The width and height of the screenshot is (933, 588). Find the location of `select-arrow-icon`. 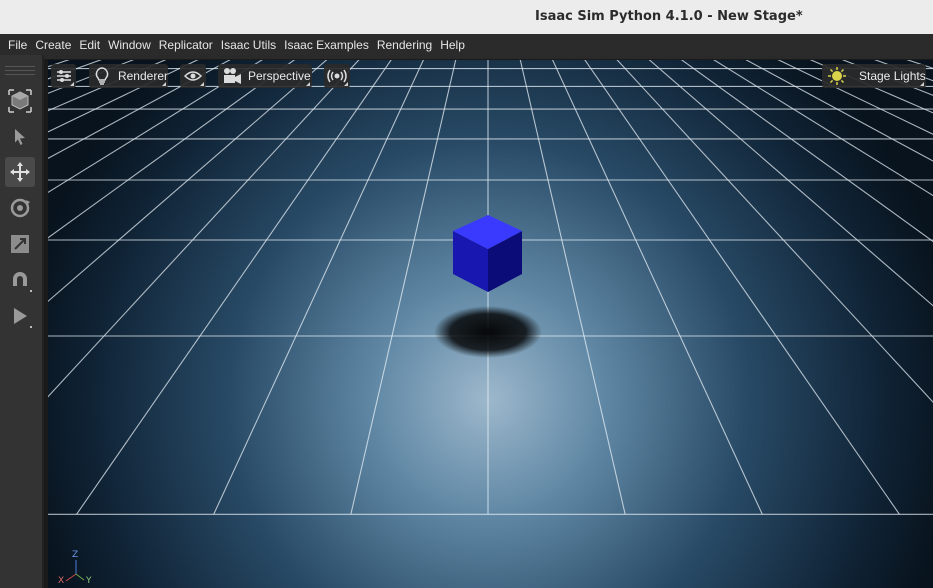

select-arrow-icon is located at coordinates (20, 137).